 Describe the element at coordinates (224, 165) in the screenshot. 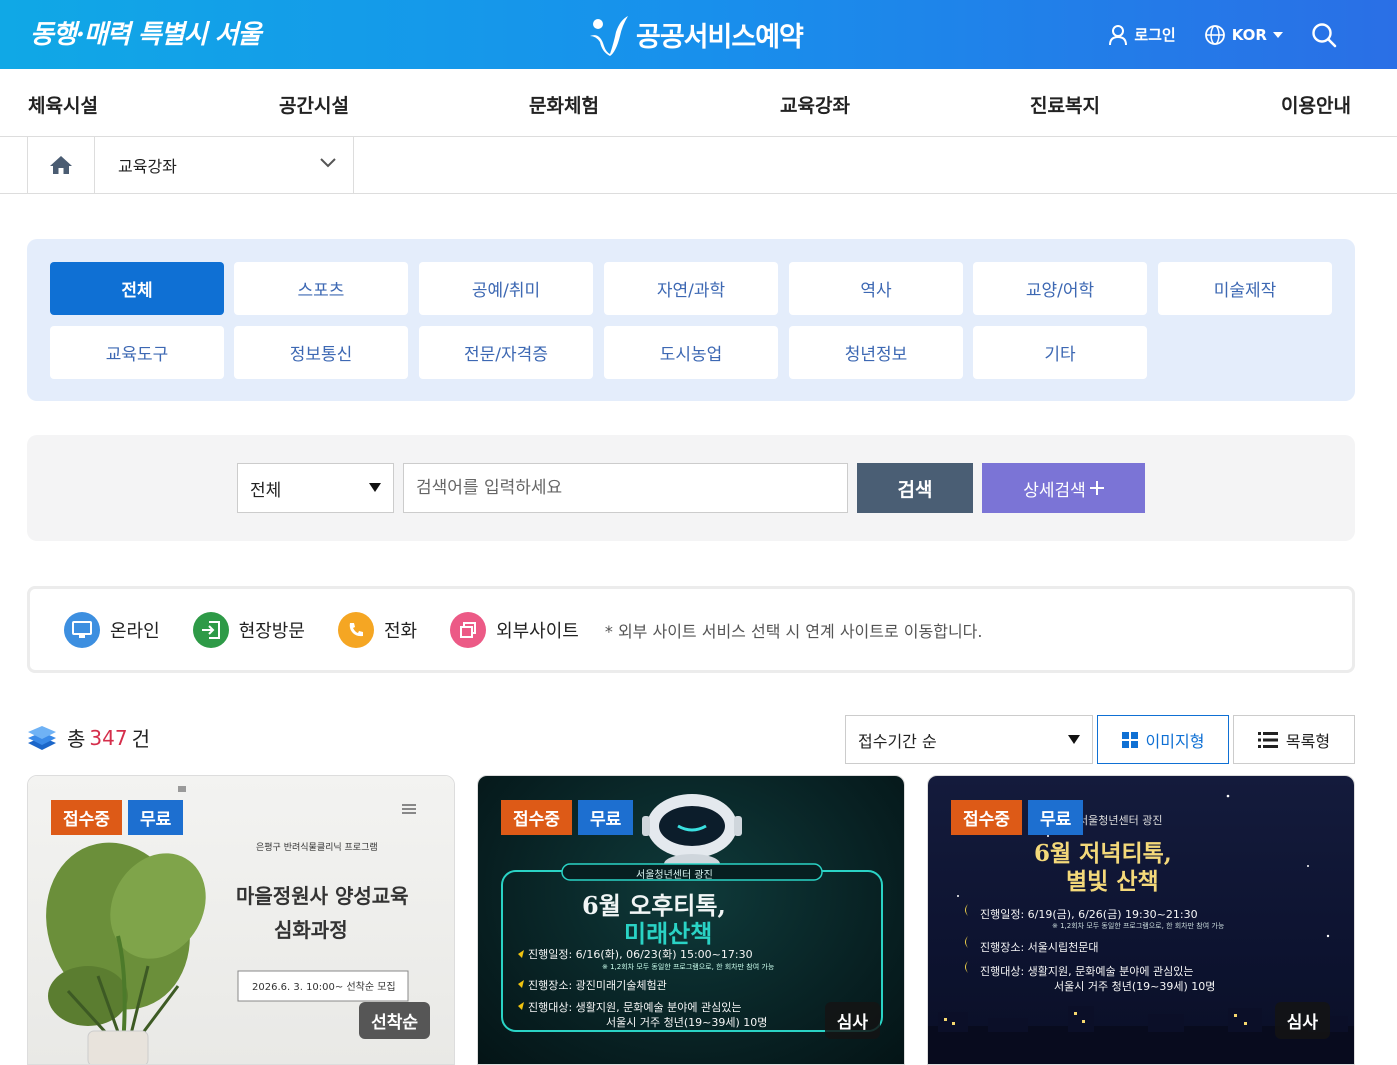

I see `breadcrumb-category-select: 교육강좌` at that location.